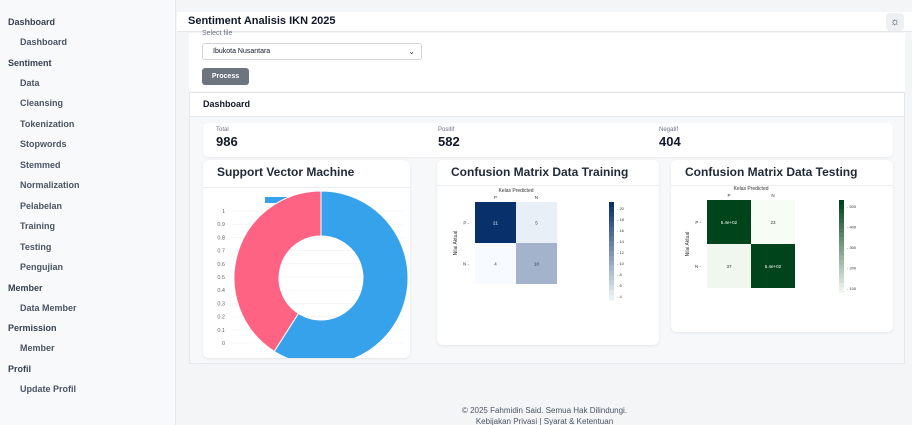  Describe the element at coordinates (242, 51) in the screenshot. I see `file-select-value: Ibukota Nusantara` at that location.